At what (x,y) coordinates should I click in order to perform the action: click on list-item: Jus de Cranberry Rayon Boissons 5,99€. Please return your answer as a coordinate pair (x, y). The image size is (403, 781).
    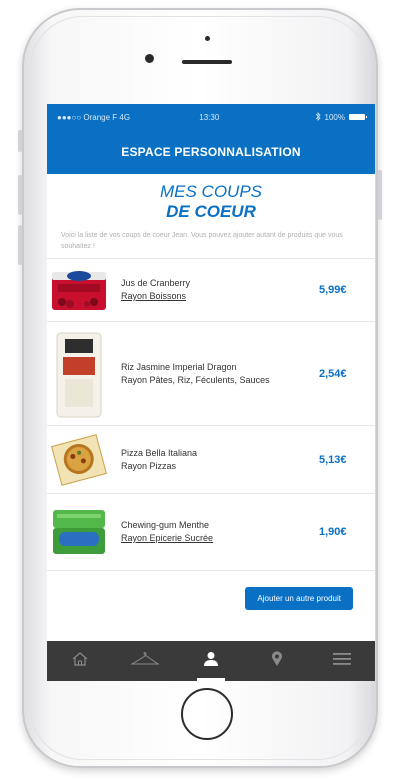
    Looking at the image, I should click on (211, 290).